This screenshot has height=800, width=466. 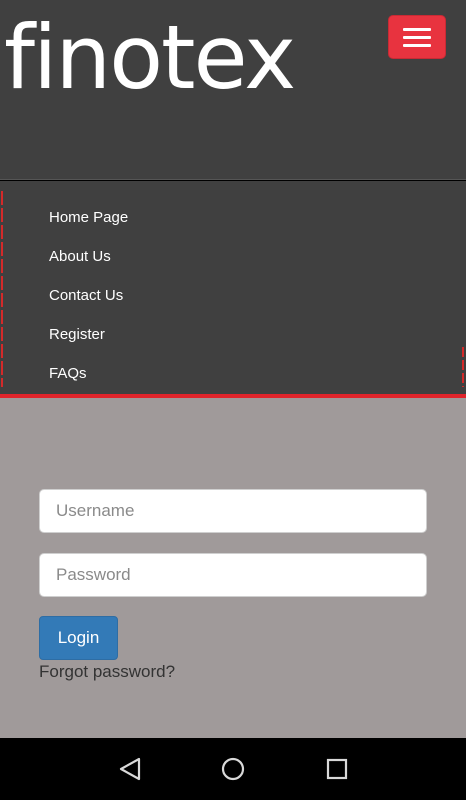 I want to click on username-input, so click(x=233, y=511).